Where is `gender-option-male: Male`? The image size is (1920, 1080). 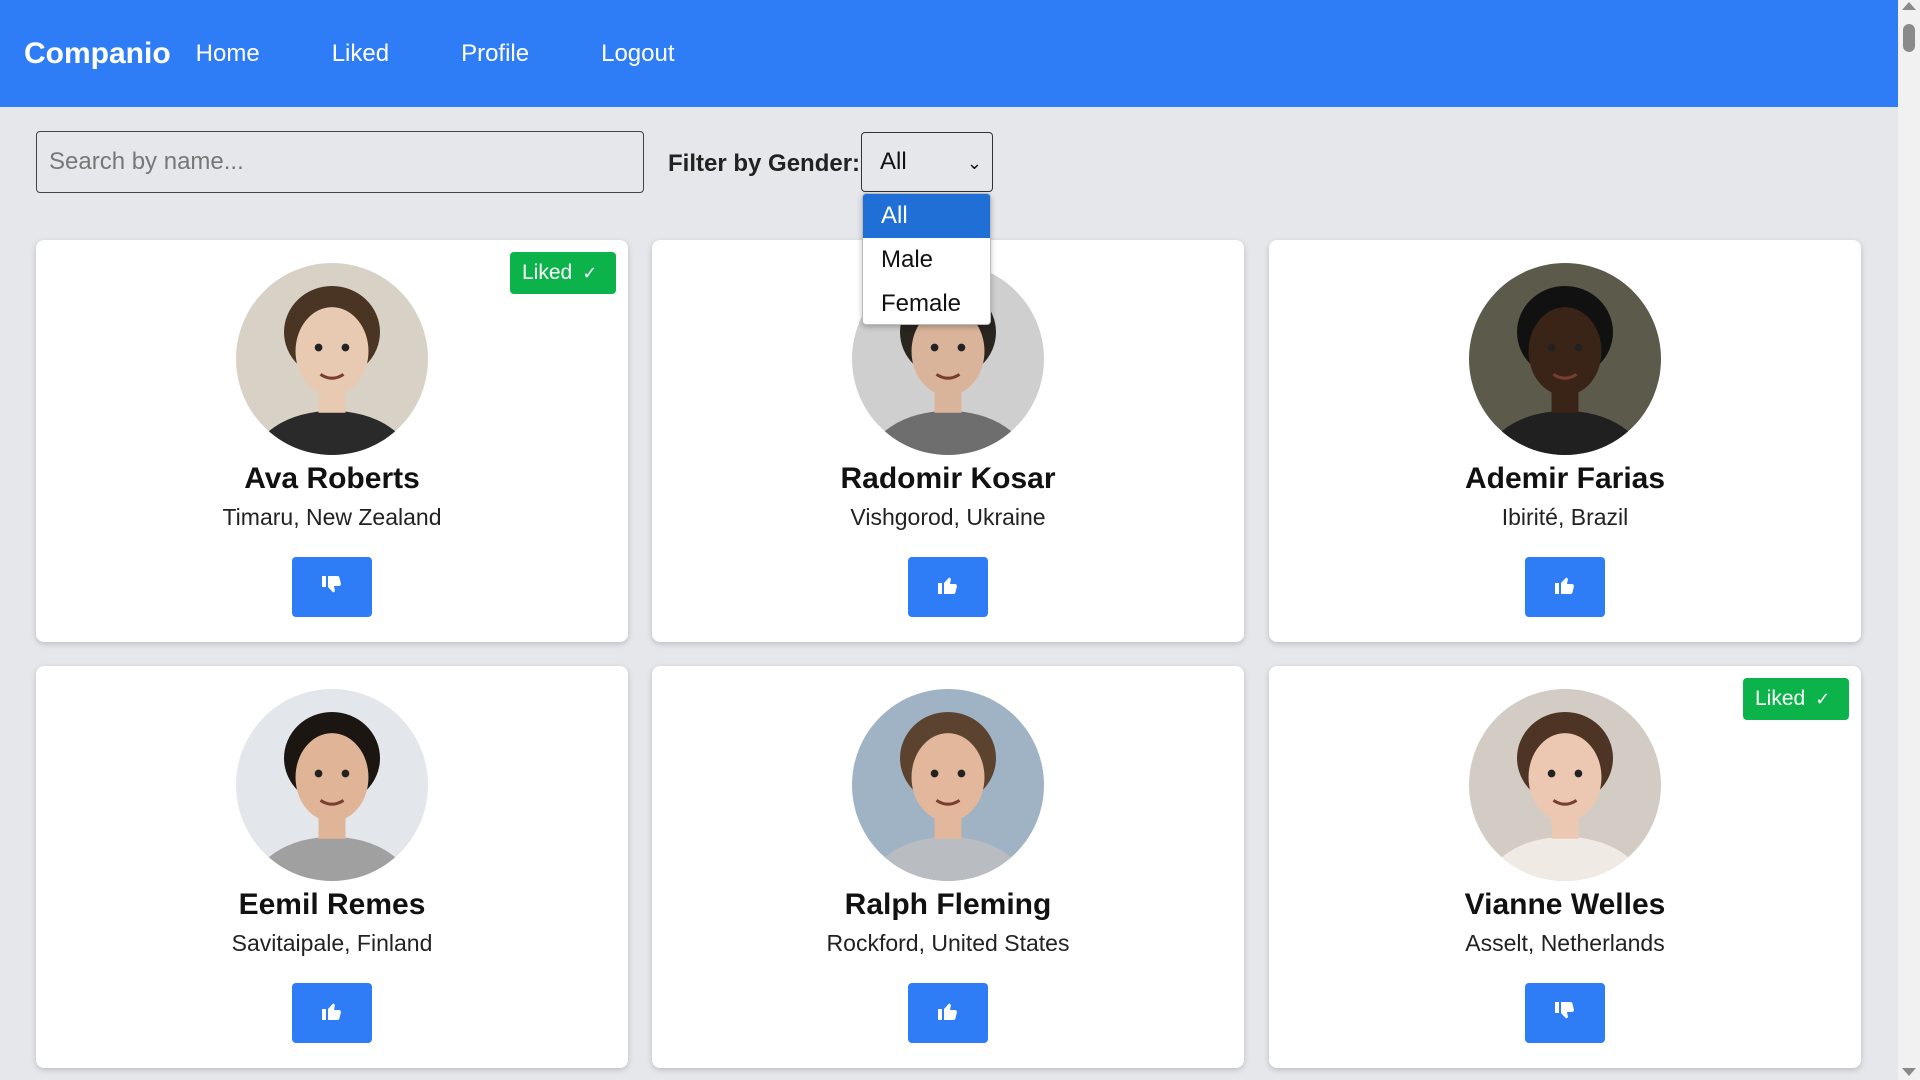
gender-option-male: Male is located at coordinates (926, 260).